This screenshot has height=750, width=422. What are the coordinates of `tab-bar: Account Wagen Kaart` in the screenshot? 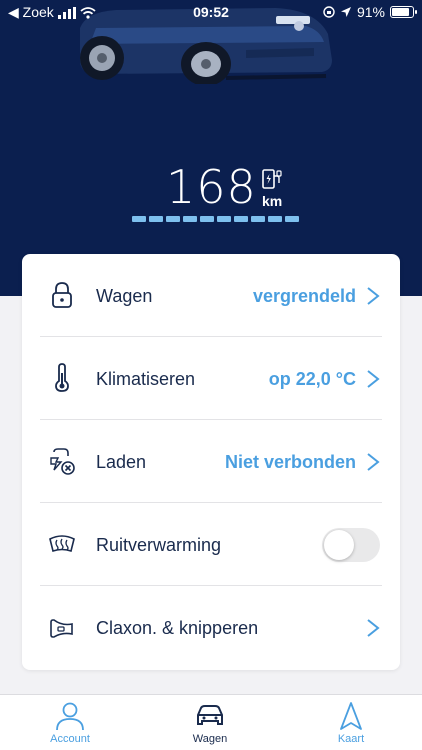 It's located at (211, 722).